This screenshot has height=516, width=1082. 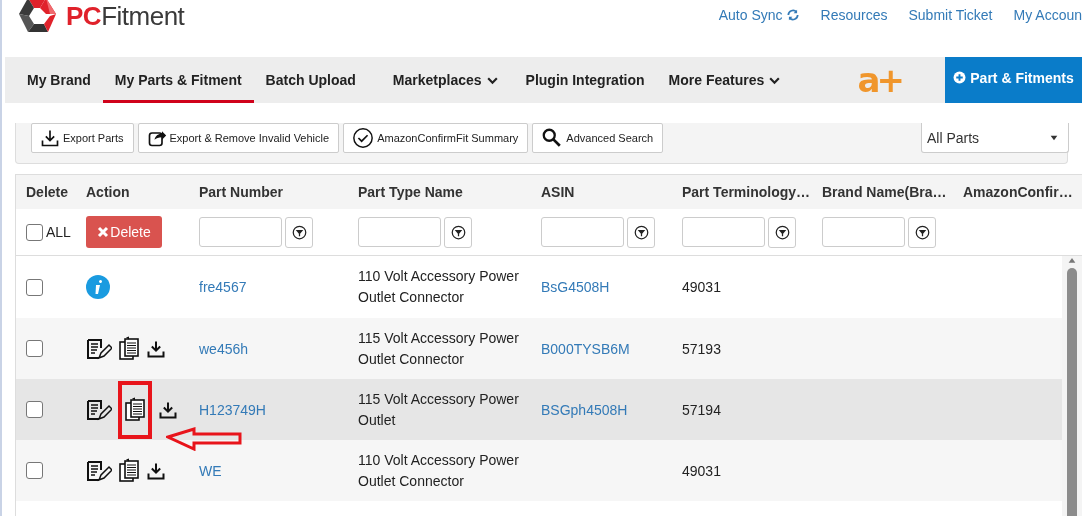 I want to click on header-link: Resources, so click(x=854, y=15).